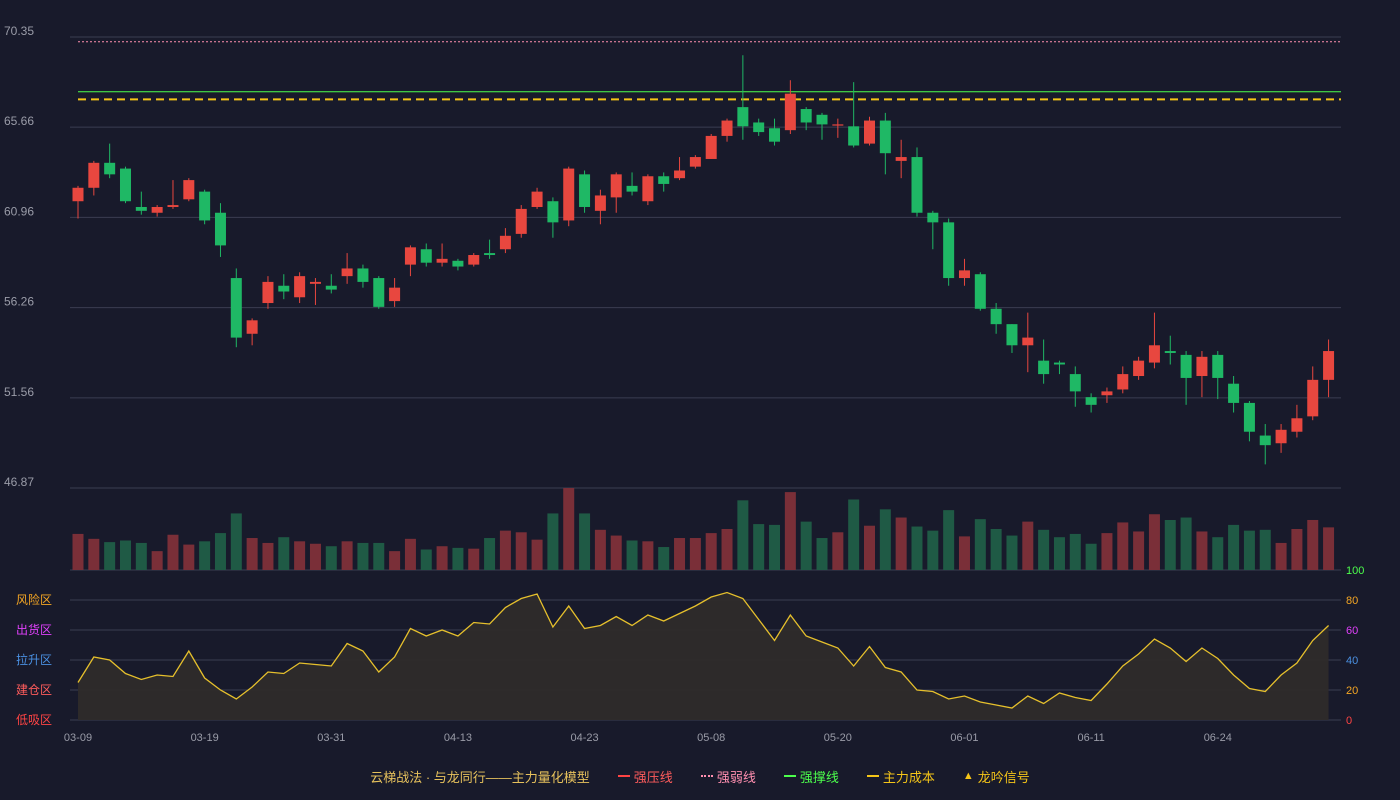 Image resolution: width=1400 pixels, height=800 pixels. I want to click on osc-tick-label: 80, so click(1352, 601).